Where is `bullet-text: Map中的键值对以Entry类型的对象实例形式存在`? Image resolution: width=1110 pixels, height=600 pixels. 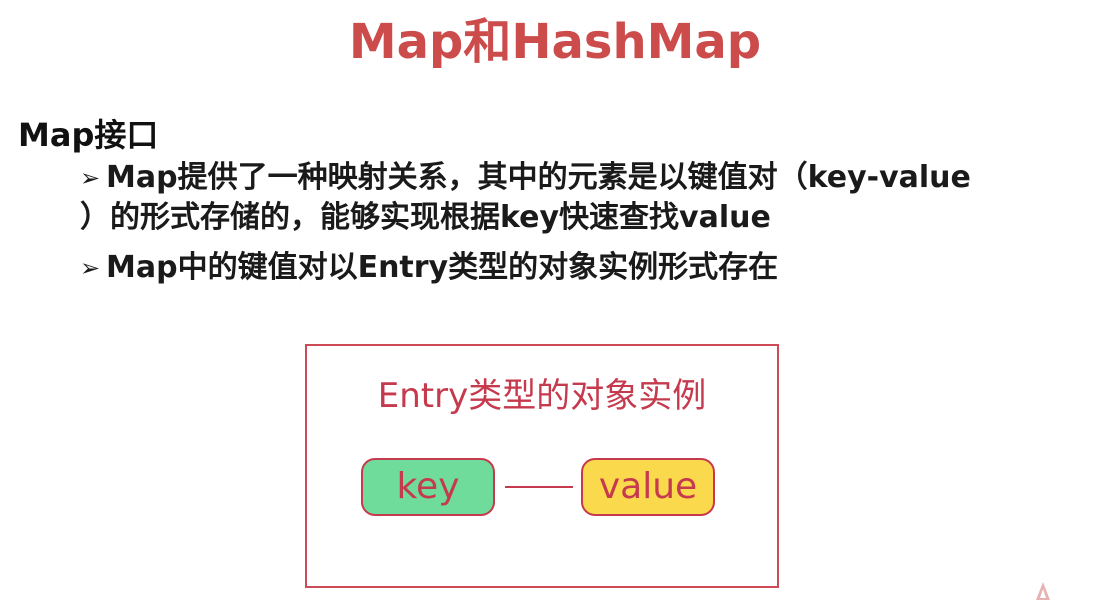 bullet-text: Map中的键值对以Entry类型的对象实例形式存在 is located at coordinates (442, 267).